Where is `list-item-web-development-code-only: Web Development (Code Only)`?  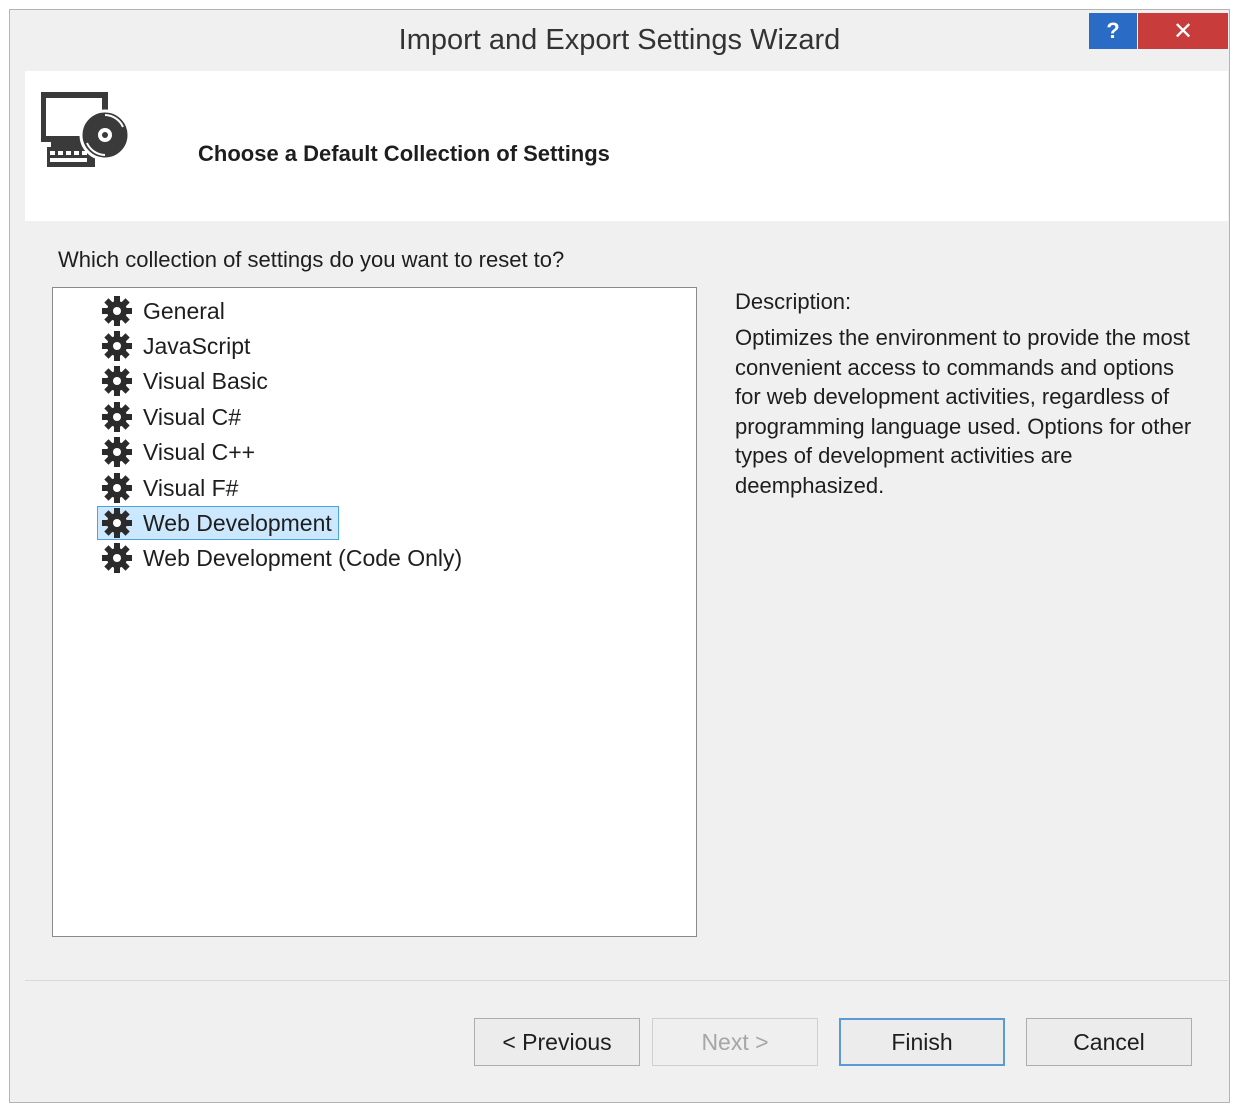 list-item-web-development-code-only: Web Development (Code Only) is located at coordinates (283, 558).